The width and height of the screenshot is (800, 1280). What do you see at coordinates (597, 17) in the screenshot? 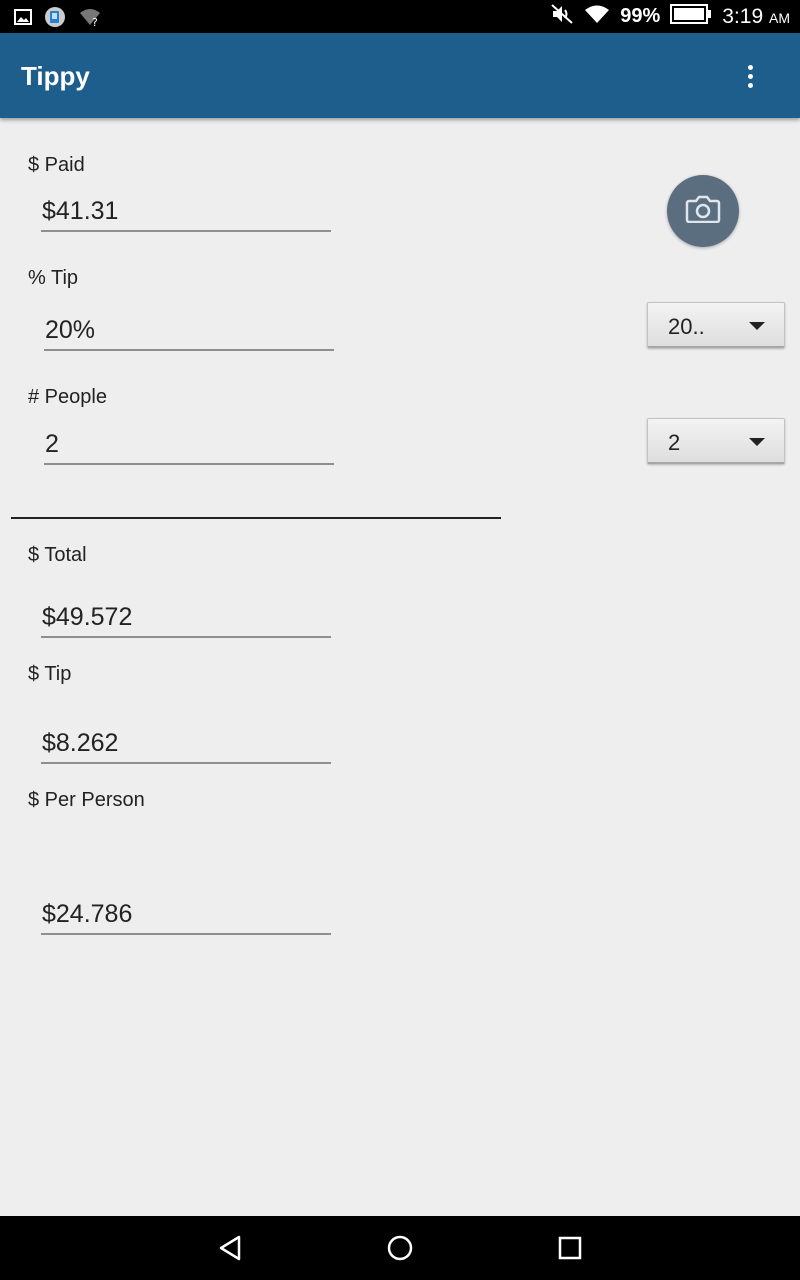
I see `wifi-icon` at bounding box center [597, 17].